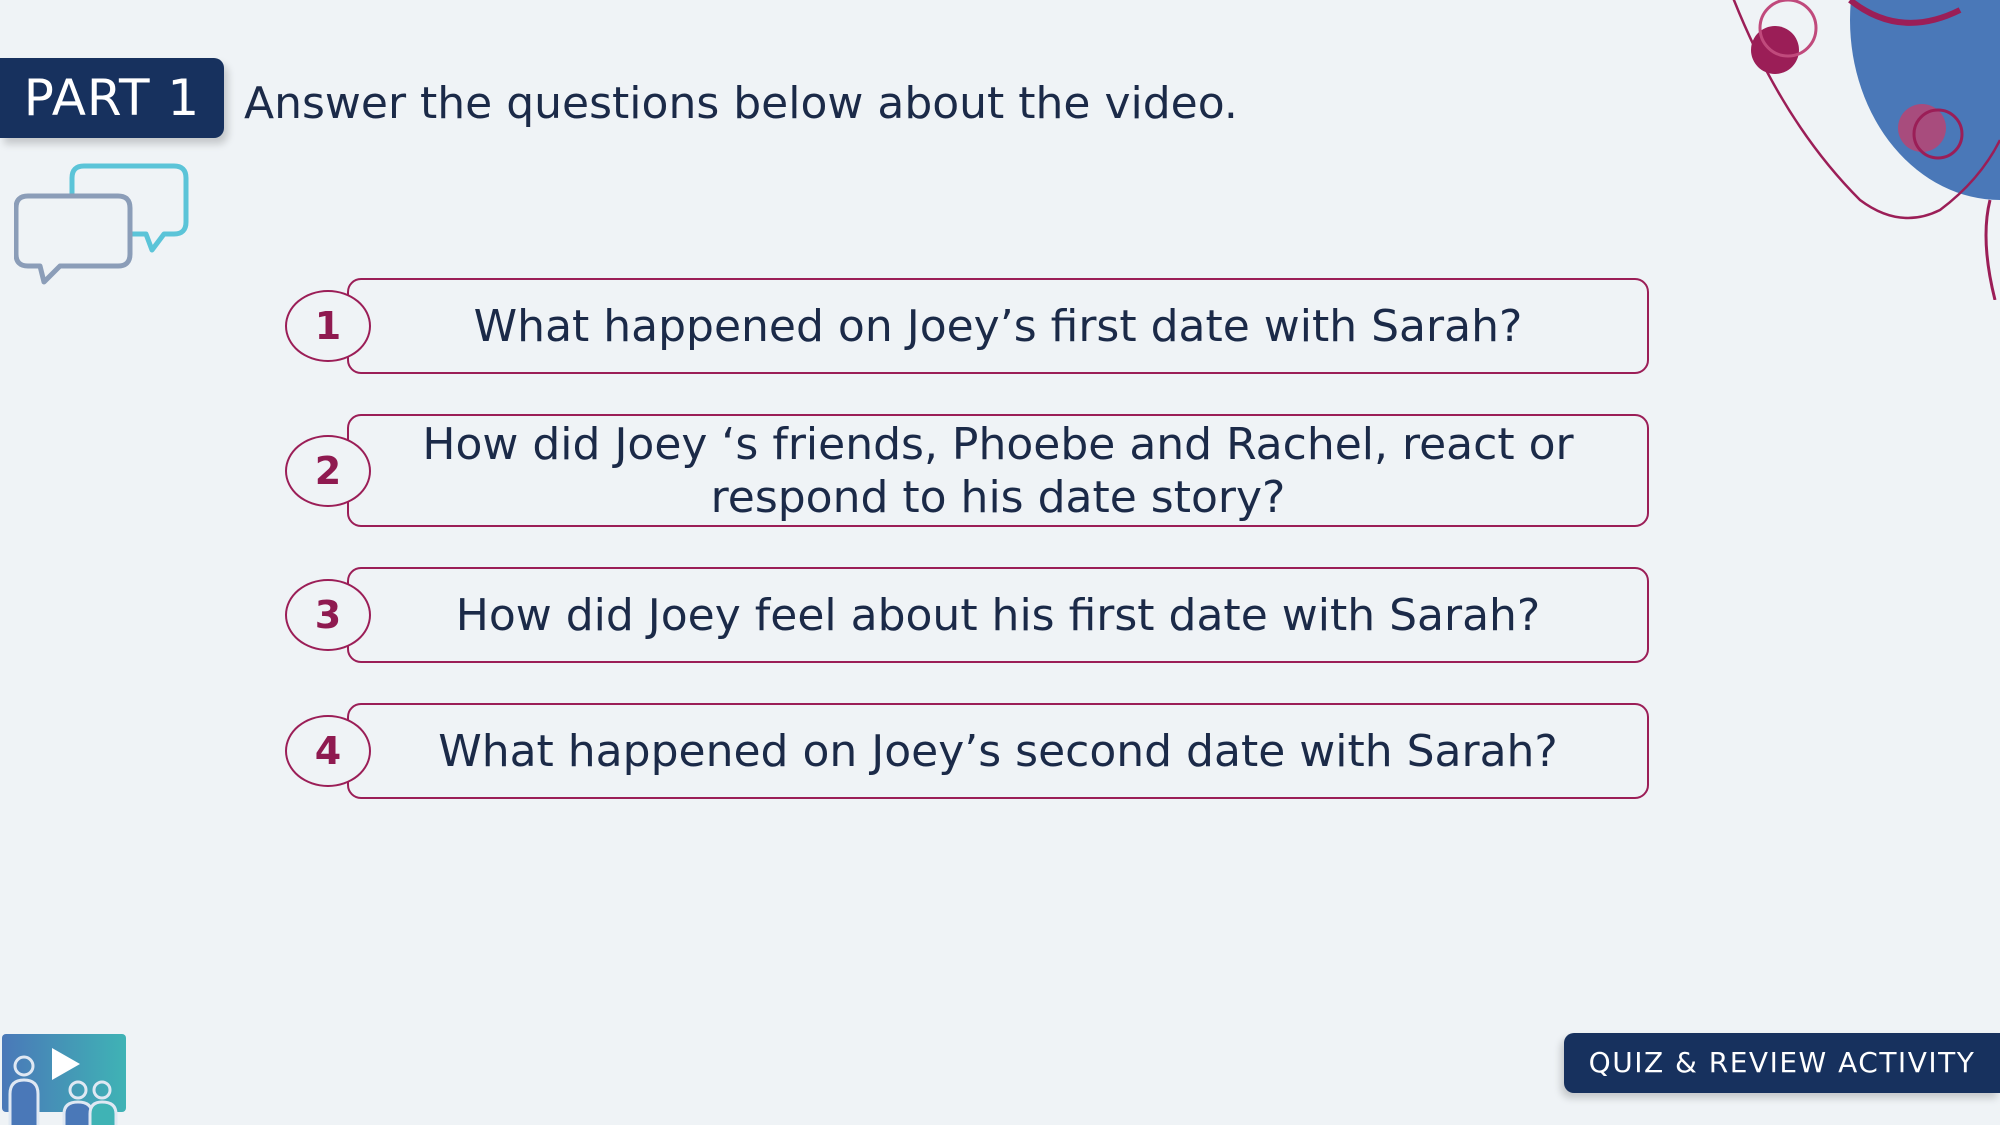 Image resolution: width=2000 pixels, height=1125 pixels. Describe the element at coordinates (1782, 1063) in the screenshot. I see `quiz-review-activity-badge: QUIZ & REVIEW ACTIVITY` at that location.